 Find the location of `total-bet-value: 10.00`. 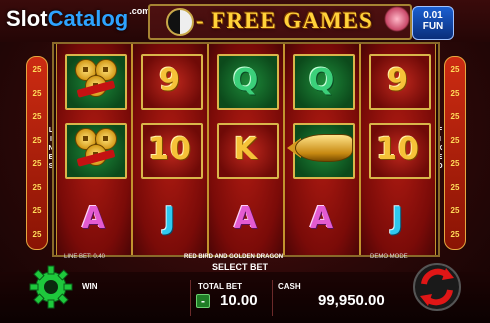

total-bet-value: 10.00 is located at coordinates (239, 300).